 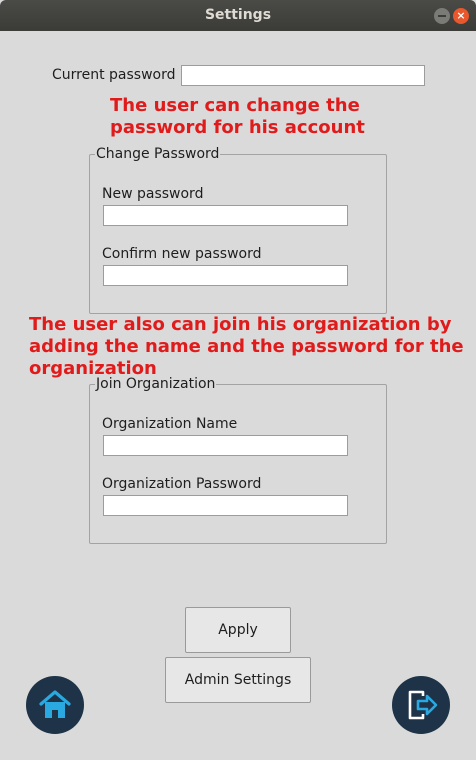 I want to click on change-password-group-title: Change Password, so click(x=158, y=154).